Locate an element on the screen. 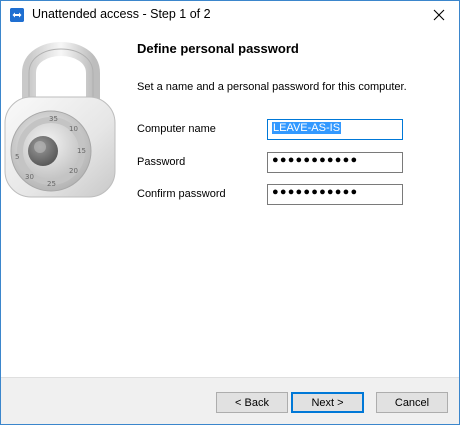  computer-name-value: LEAVE-AS-IS is located at coordinates (307, 128).